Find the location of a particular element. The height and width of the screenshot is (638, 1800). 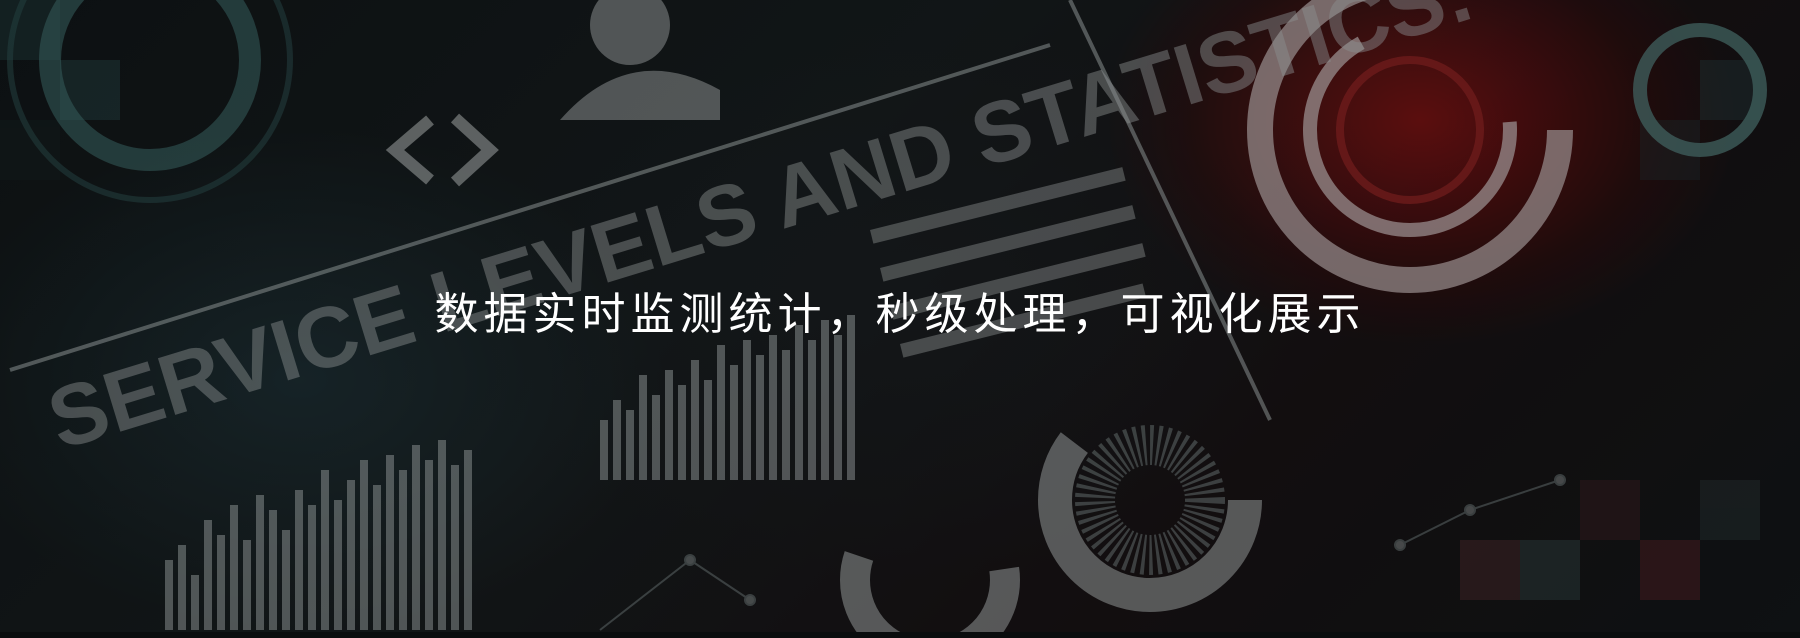

banner-headline: 数据实时监测统计，秒级处理，可视化展示 is located at coordinates (900, 314).